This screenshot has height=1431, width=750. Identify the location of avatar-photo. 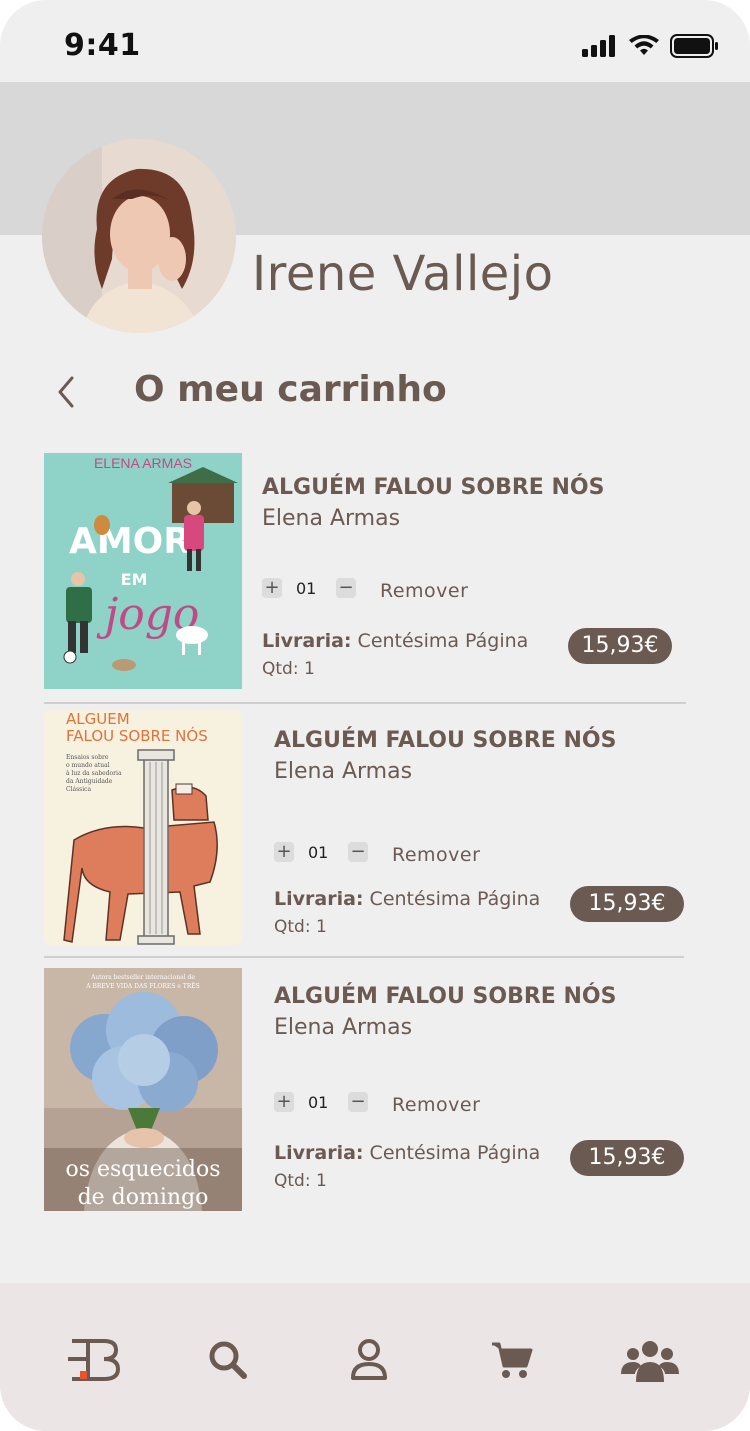
(139, 236).